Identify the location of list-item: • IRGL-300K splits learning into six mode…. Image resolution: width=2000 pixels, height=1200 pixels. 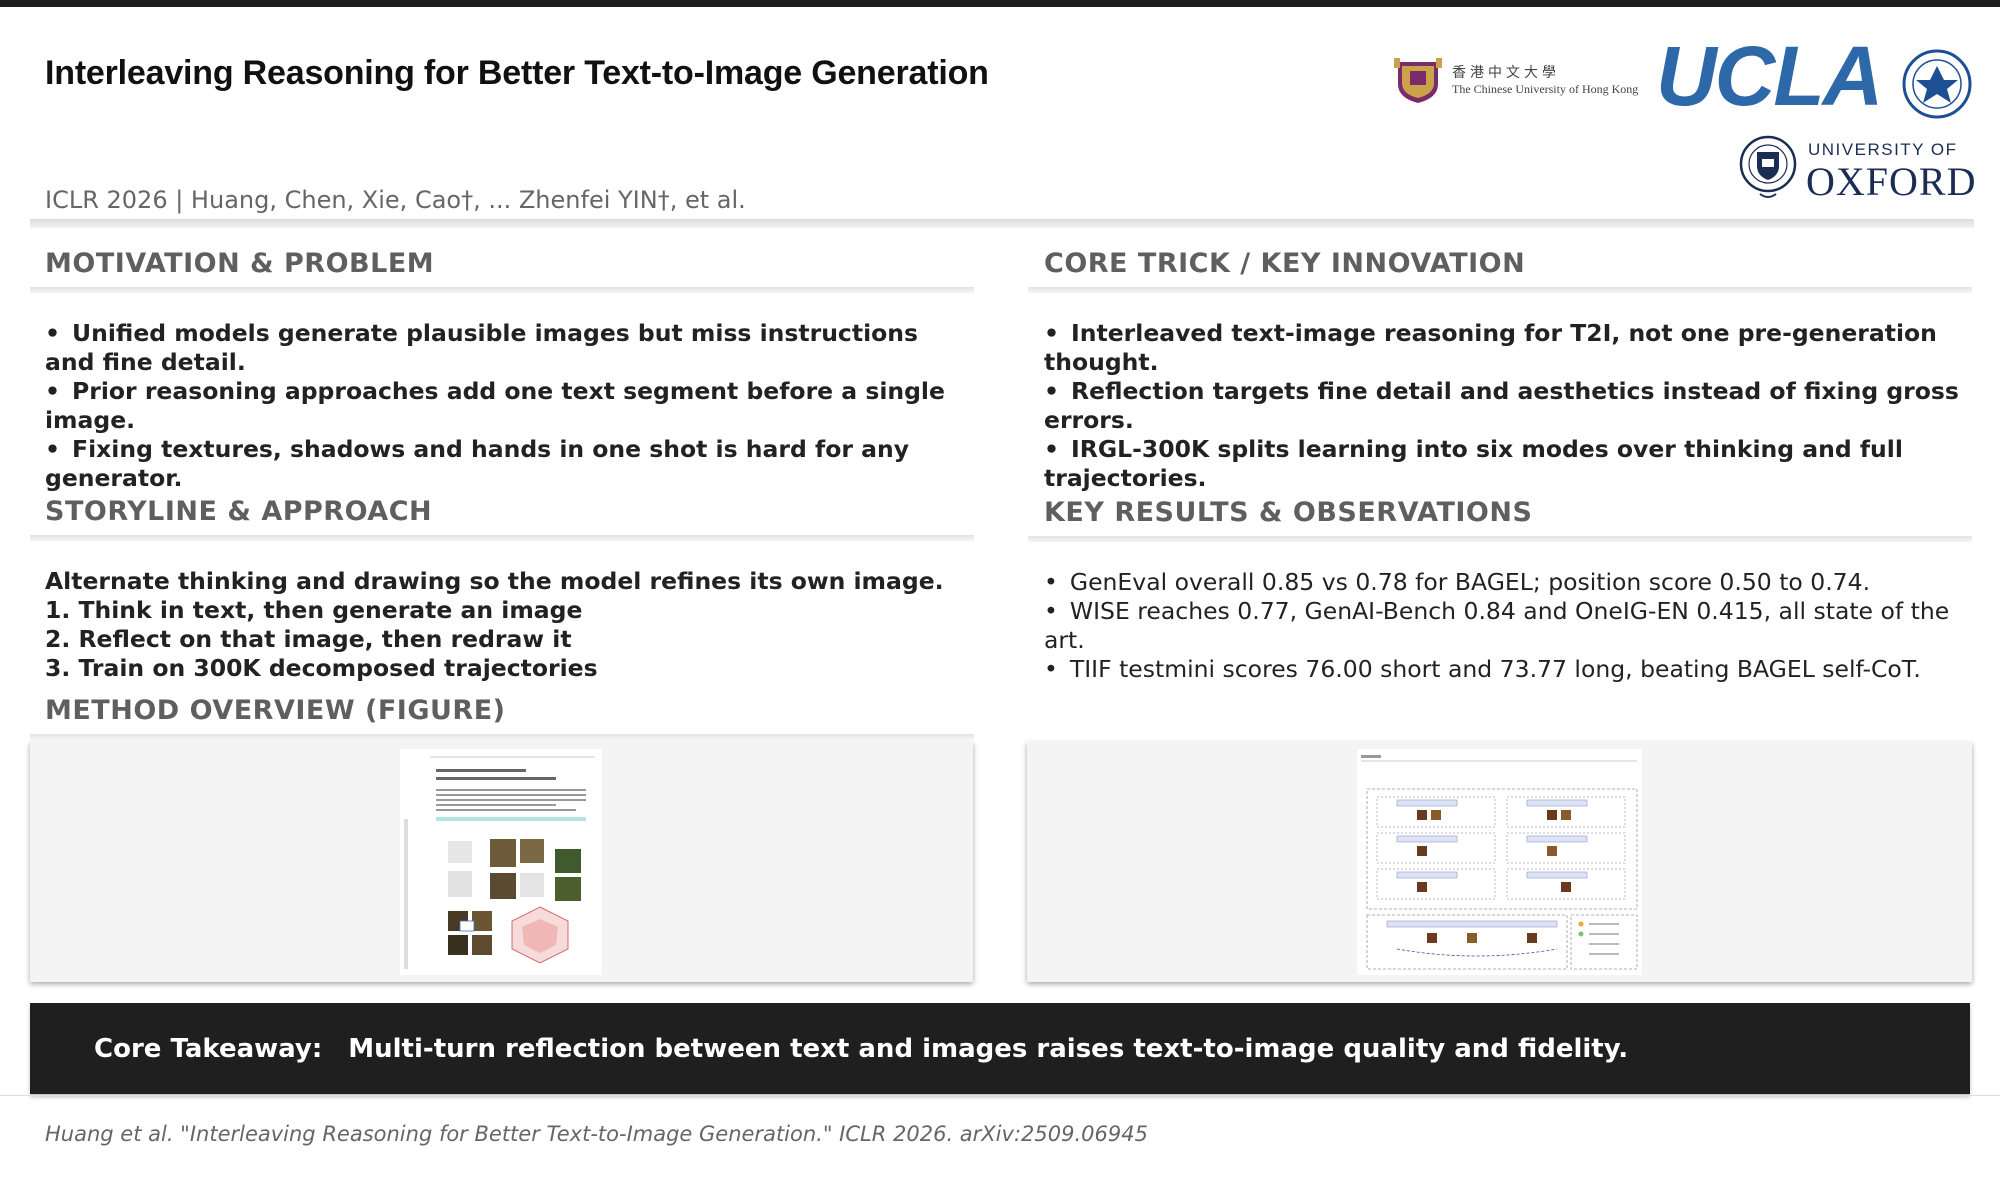
(1473, 463).